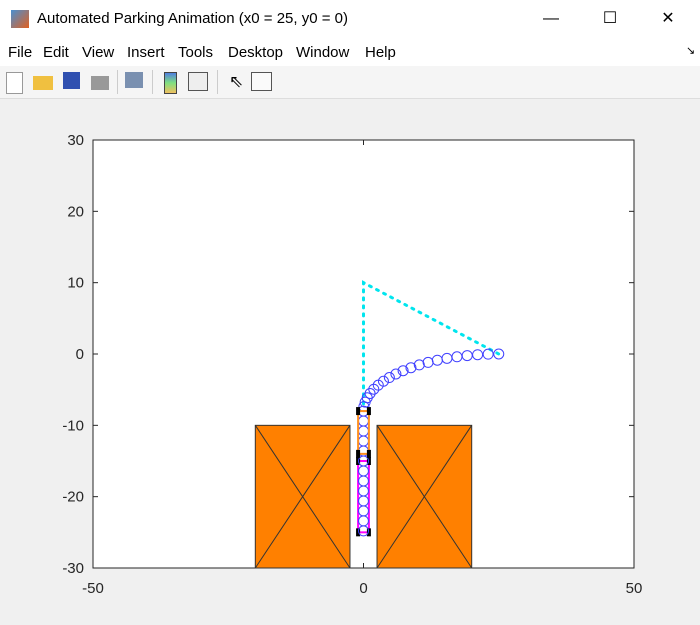  Describe the element at coordinates (195, 52) in the screenshot. I see `menu-tools: Tools` at that location.